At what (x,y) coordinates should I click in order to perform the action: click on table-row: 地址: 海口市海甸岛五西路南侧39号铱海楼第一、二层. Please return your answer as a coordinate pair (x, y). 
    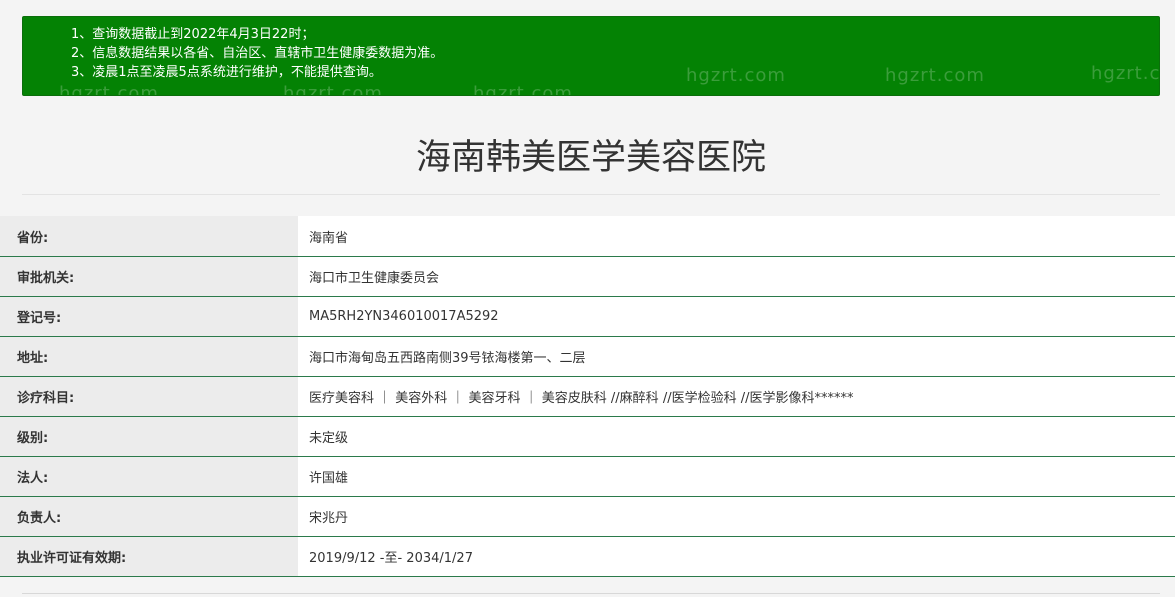
    Looking at the image, I should click on (587, 357).